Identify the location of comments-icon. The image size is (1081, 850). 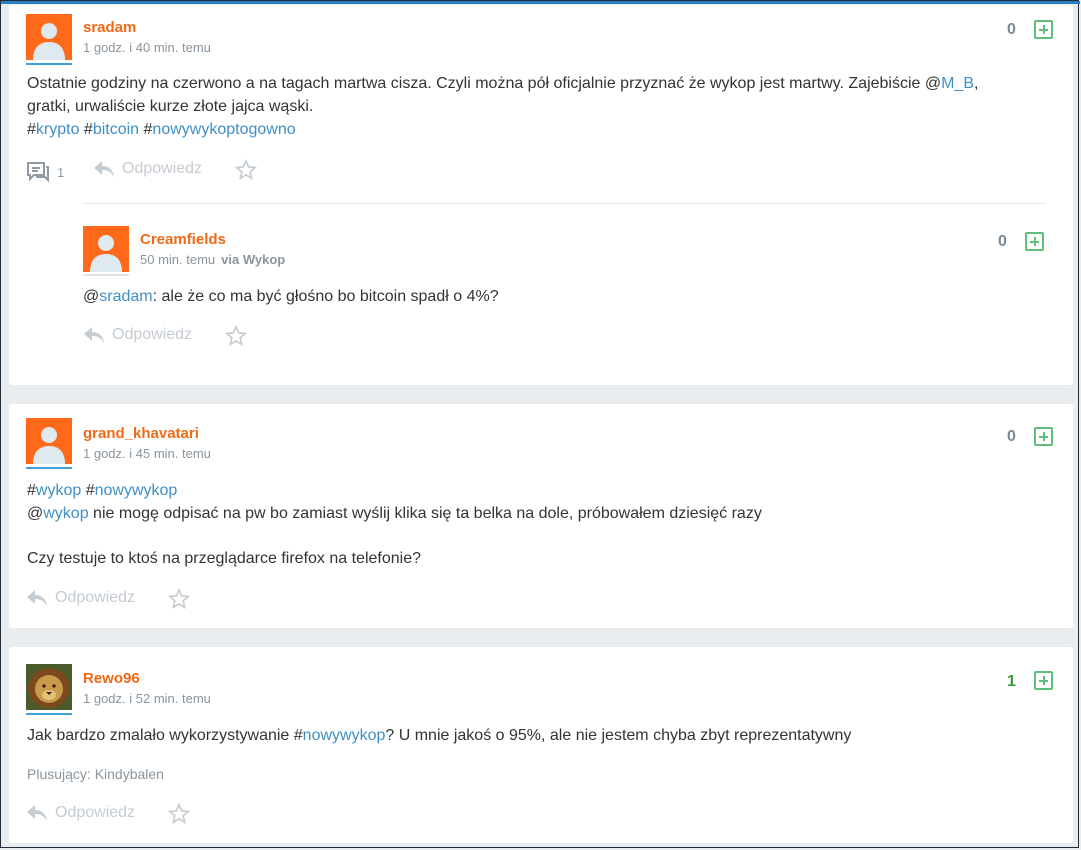
(38, 172).